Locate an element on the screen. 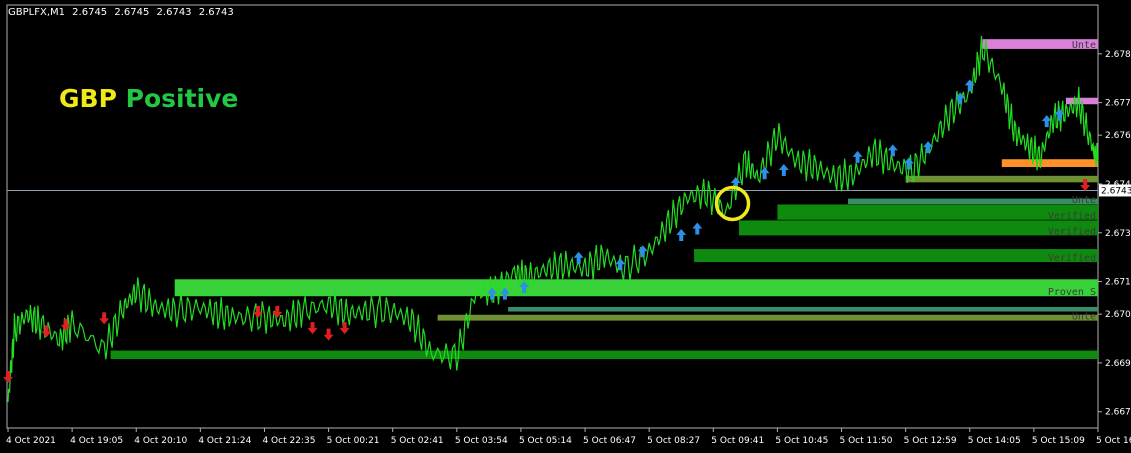  x-tick-label-10: 5 Oct 08:27 is located at coordinates (673, 441).